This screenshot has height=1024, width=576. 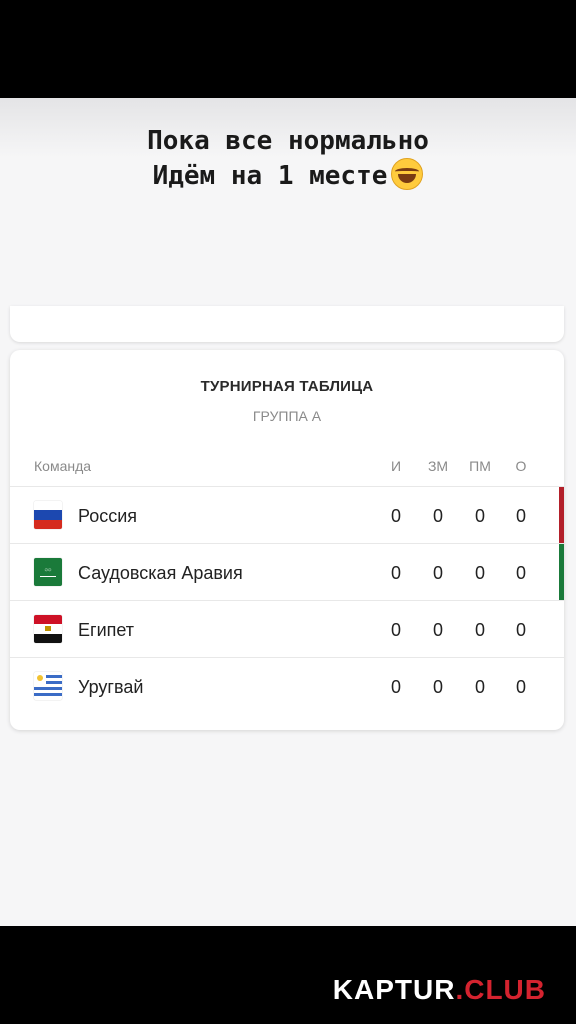 What do you see at coordinates (63, 466) in the screenshot?
I see `header-team: Команда` at bounding box center [63, 466].